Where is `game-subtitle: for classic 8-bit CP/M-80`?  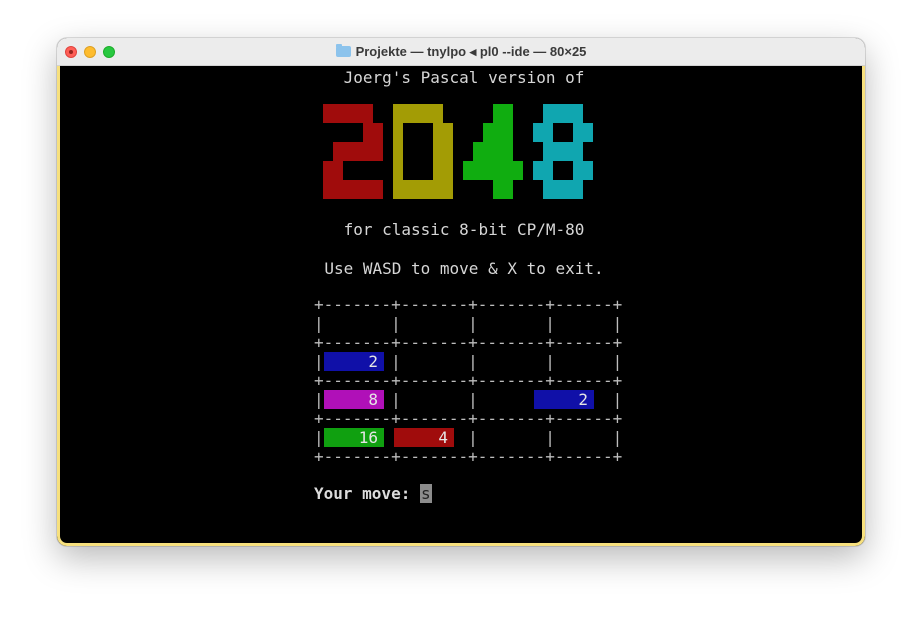
game-subtitle: for classic 8-bit CP/M-80 is located at coordinates (464, 229).